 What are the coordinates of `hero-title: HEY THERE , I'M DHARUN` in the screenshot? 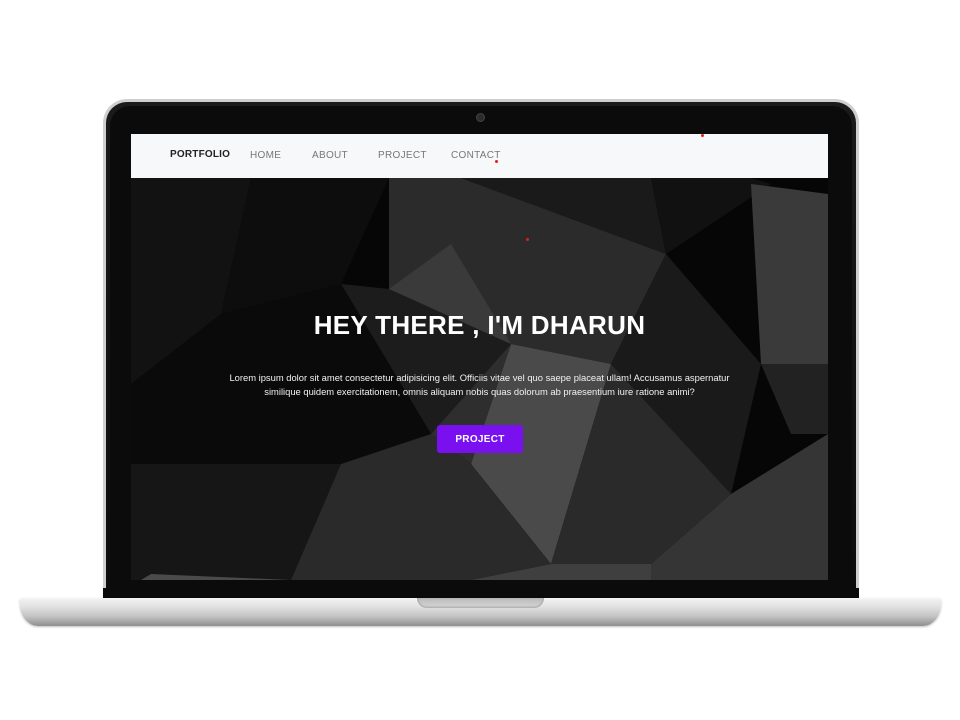 It's located at (479, 325).